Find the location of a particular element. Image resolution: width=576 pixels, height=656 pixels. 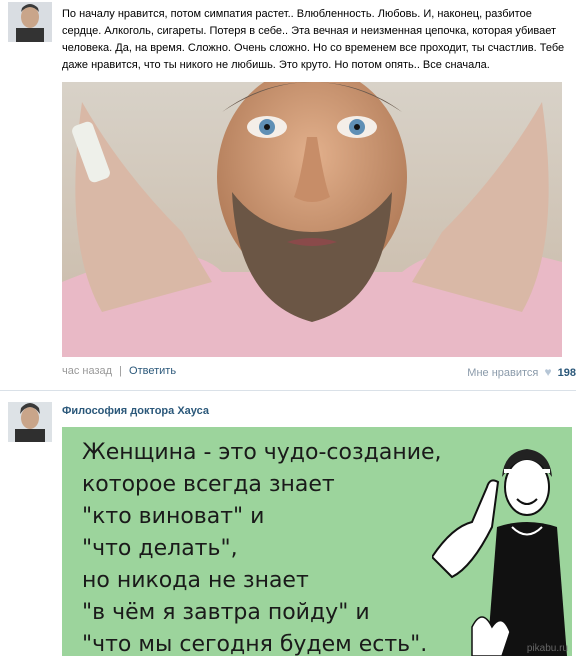

meme-line: но никода не знает is located at coordinates (195, 580).